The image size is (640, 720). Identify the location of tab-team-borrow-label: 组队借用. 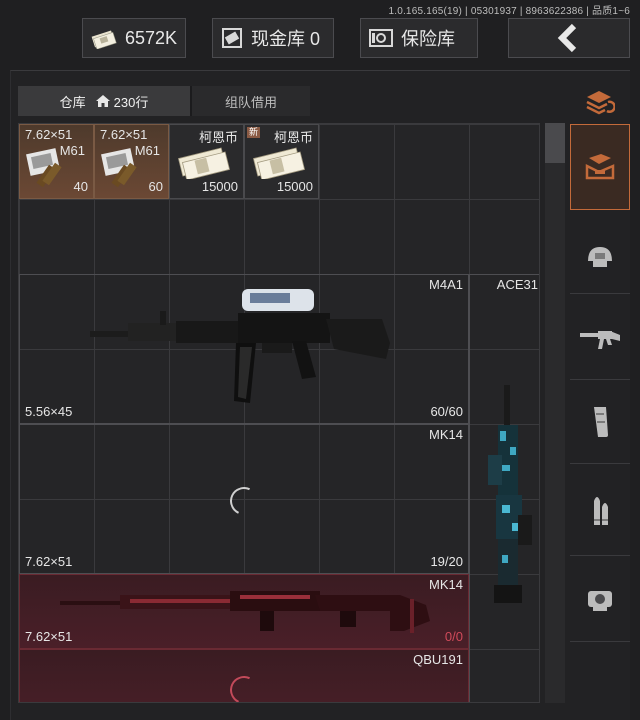
(250, 102).